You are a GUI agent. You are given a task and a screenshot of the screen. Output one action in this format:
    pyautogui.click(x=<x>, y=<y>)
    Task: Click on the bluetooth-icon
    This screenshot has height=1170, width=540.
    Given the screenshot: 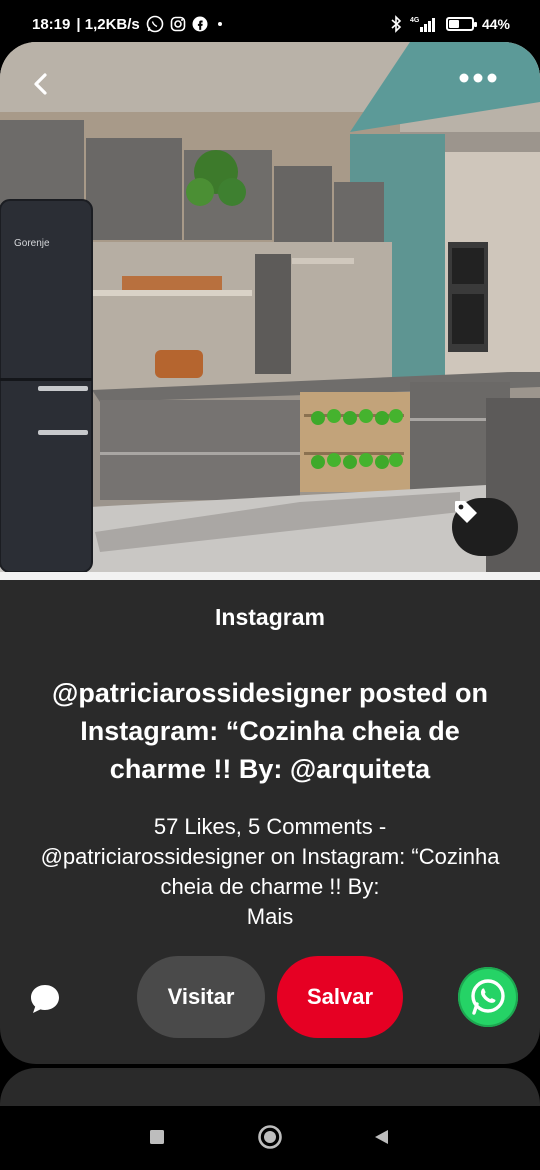 What is the action you would take?
    pyautogui.click(x=396, y=24)
    